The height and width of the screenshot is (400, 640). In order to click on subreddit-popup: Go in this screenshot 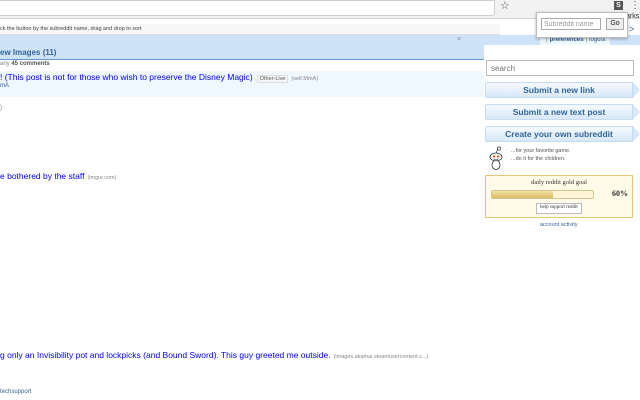, I will do `click(582, 25)`.